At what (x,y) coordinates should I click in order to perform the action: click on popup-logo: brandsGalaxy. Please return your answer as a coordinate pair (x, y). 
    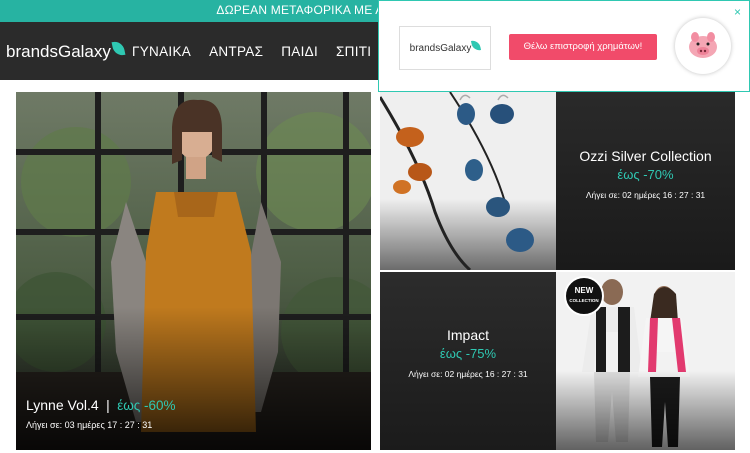
    Looking at the image, I should click on (445, 48).